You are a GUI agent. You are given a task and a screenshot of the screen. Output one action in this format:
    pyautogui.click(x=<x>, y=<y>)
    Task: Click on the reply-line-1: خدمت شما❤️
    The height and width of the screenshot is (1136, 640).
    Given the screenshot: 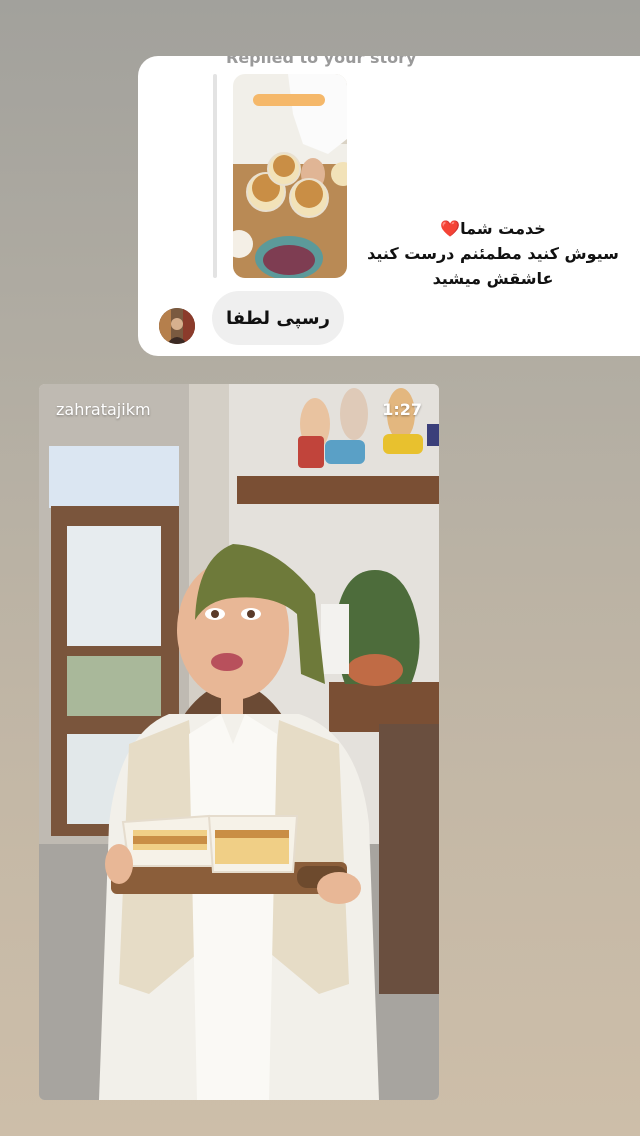 What is the action you would take?
    pyautogui.click(x=493, y=228)
    